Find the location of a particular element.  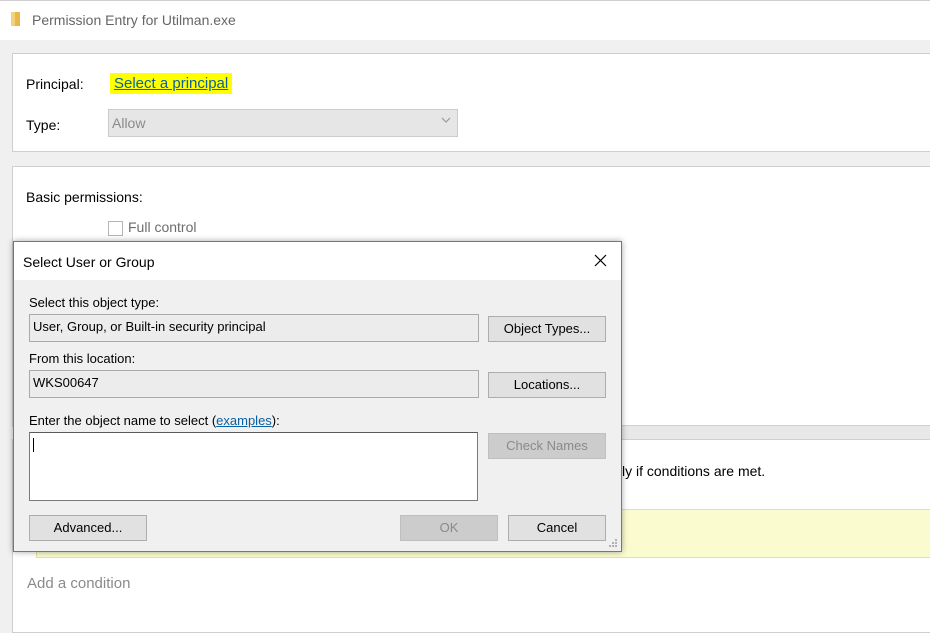

type-dropdown is located at coordinates (283, 123).